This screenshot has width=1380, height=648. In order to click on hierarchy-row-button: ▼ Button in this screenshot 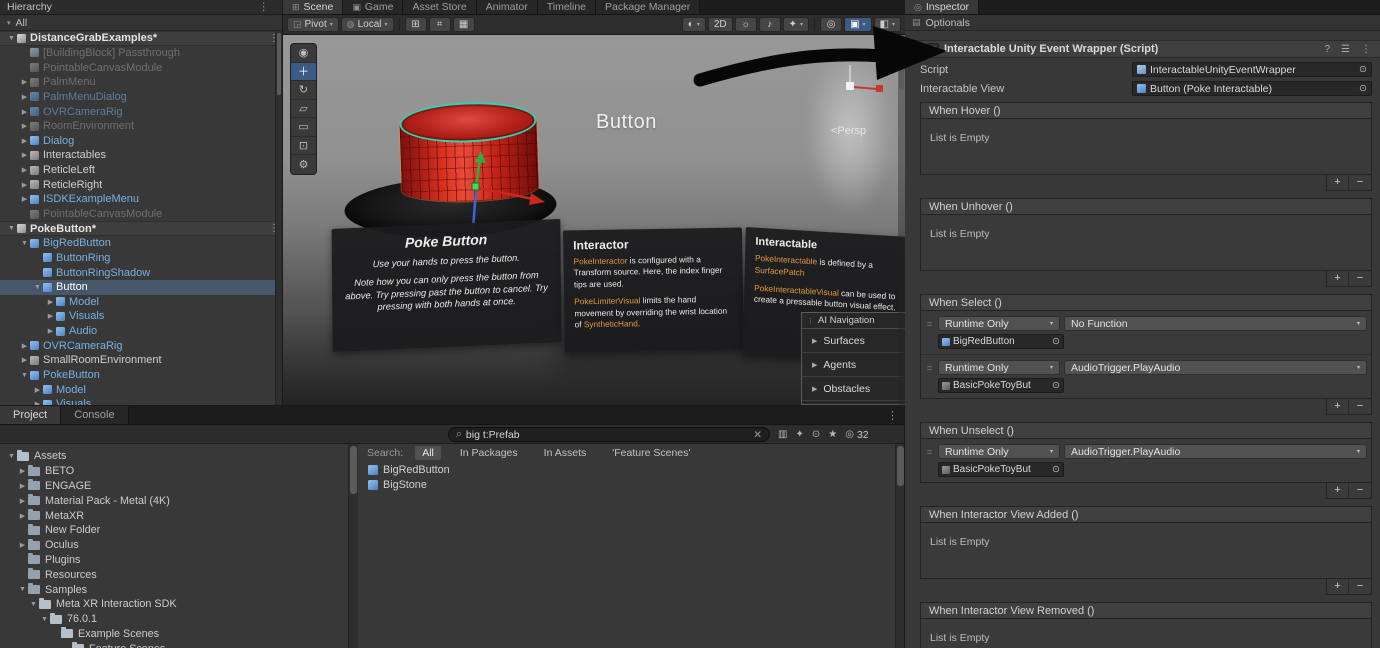, I will do `click(141, 287)`.